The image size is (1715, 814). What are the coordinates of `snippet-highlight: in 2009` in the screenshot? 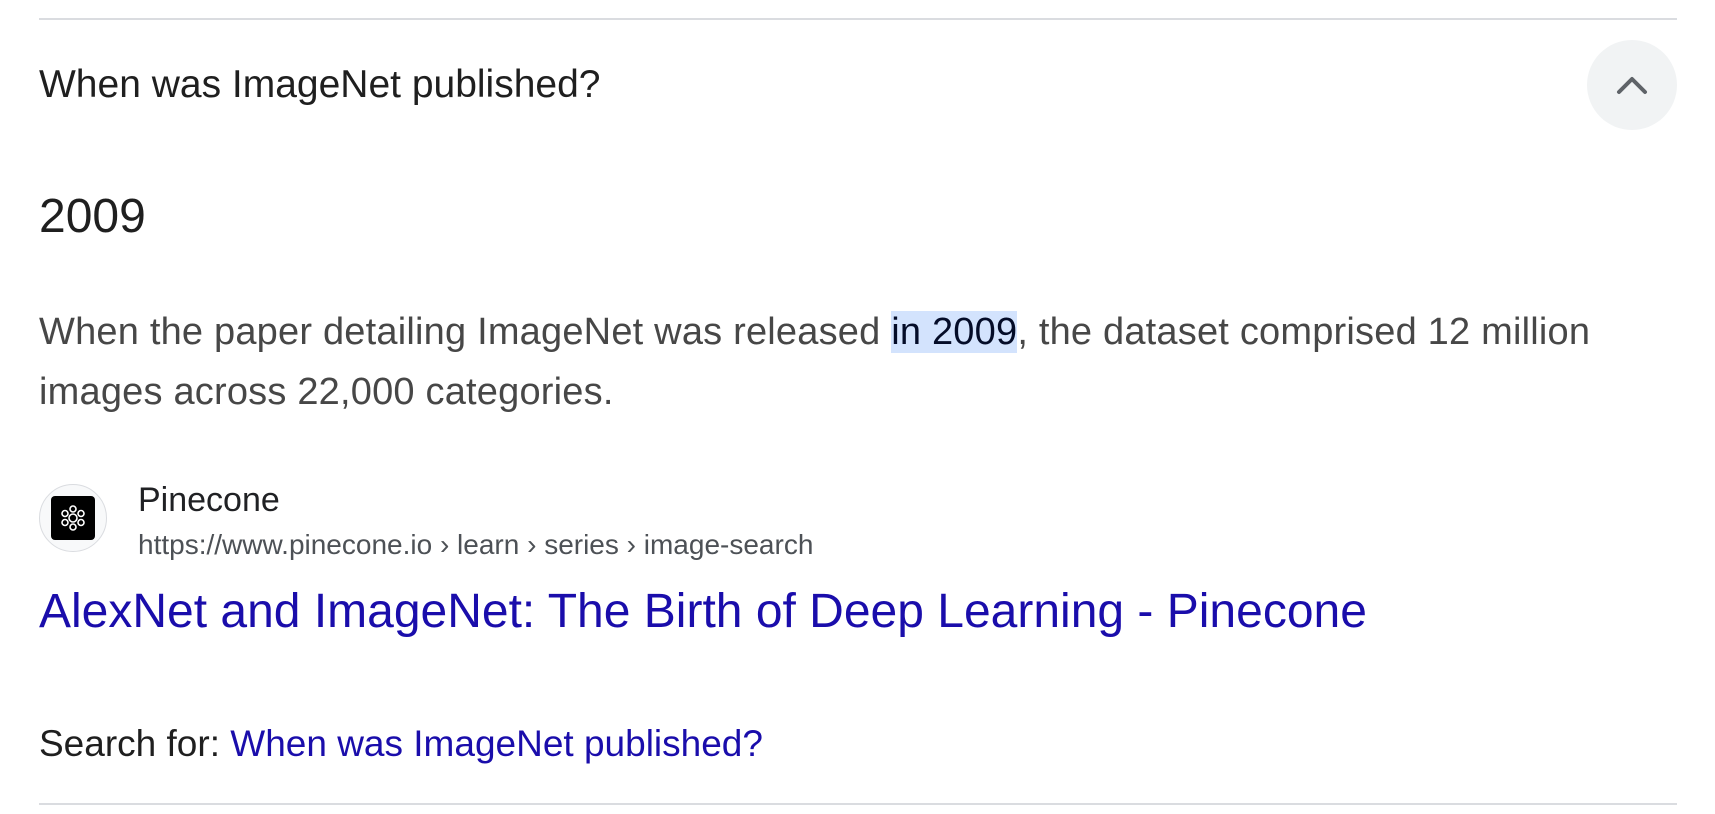 It's located at (954, 332).